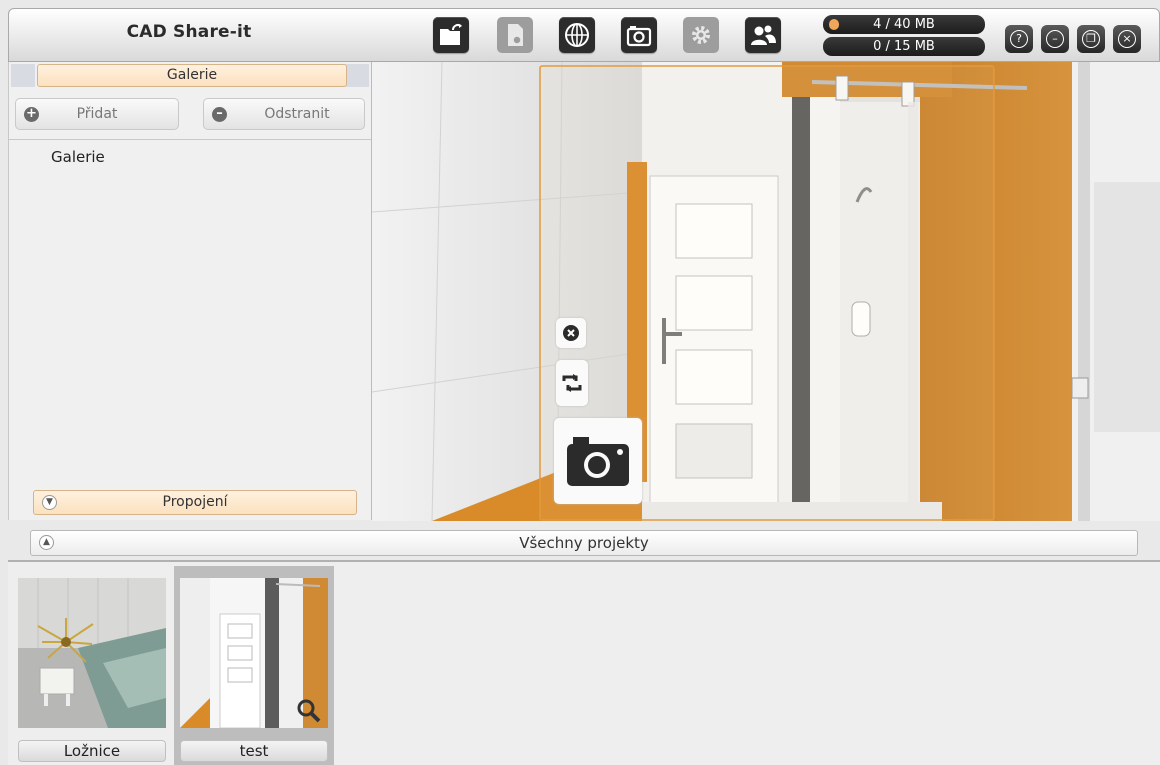  I want to click on export-document-button, so click(515, 35).